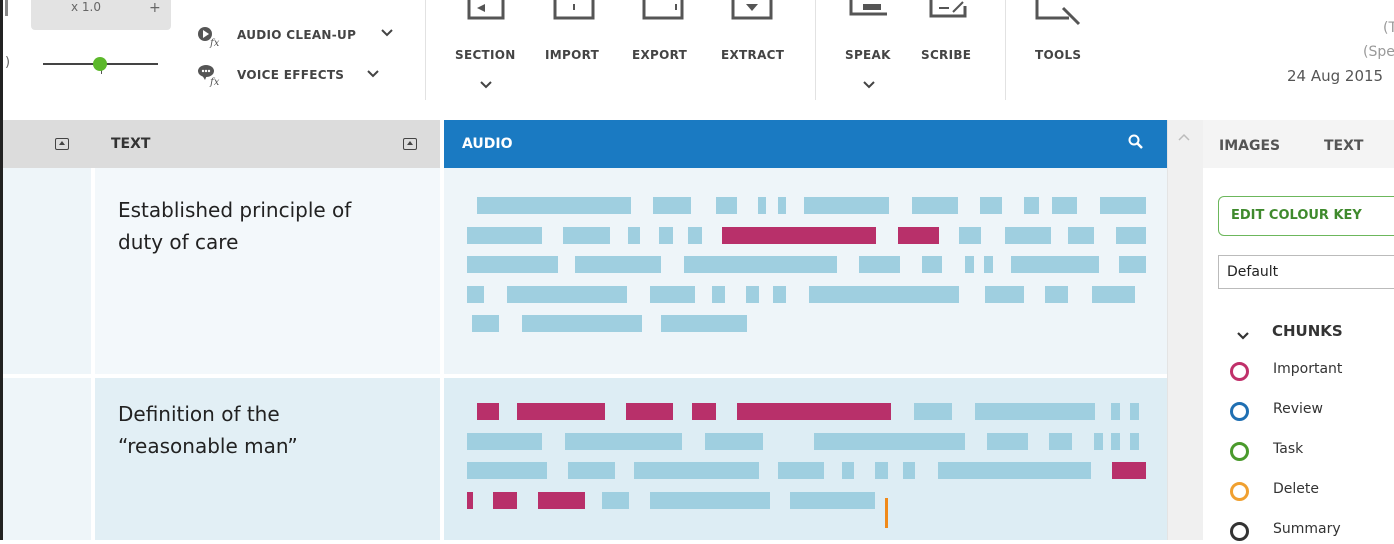 The width and height of the screenshot is (1394, 544). I want to click on text-row-1: Established principle of duty of care, so click(267, 271).